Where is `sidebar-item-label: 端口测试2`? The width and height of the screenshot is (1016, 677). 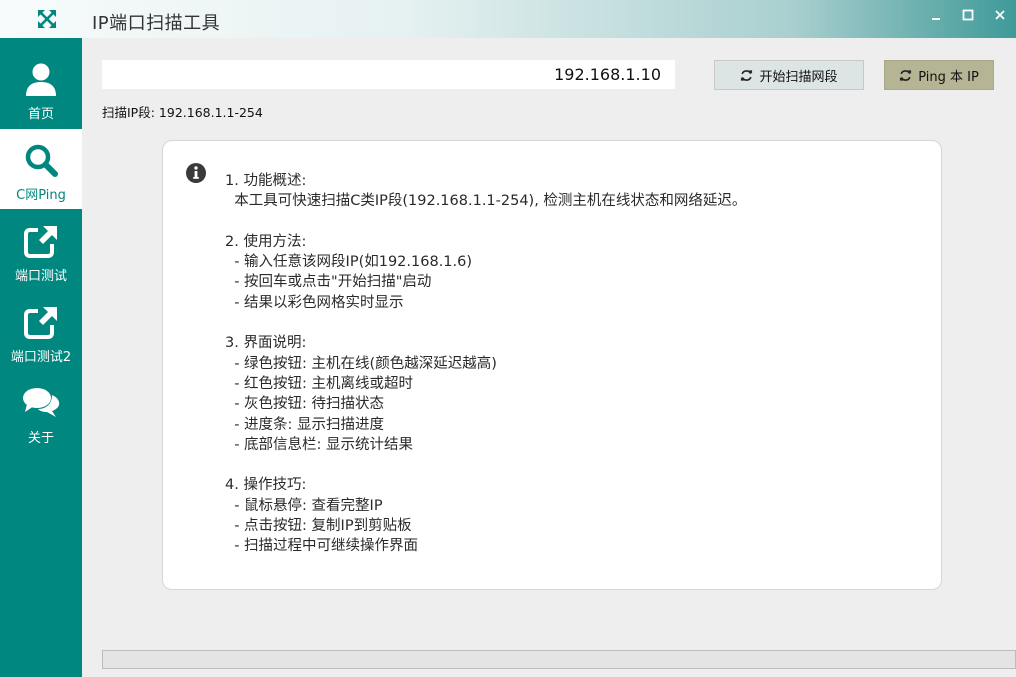
sidebar-item-label: 端口测试2 is located at coordinates (41, 357).